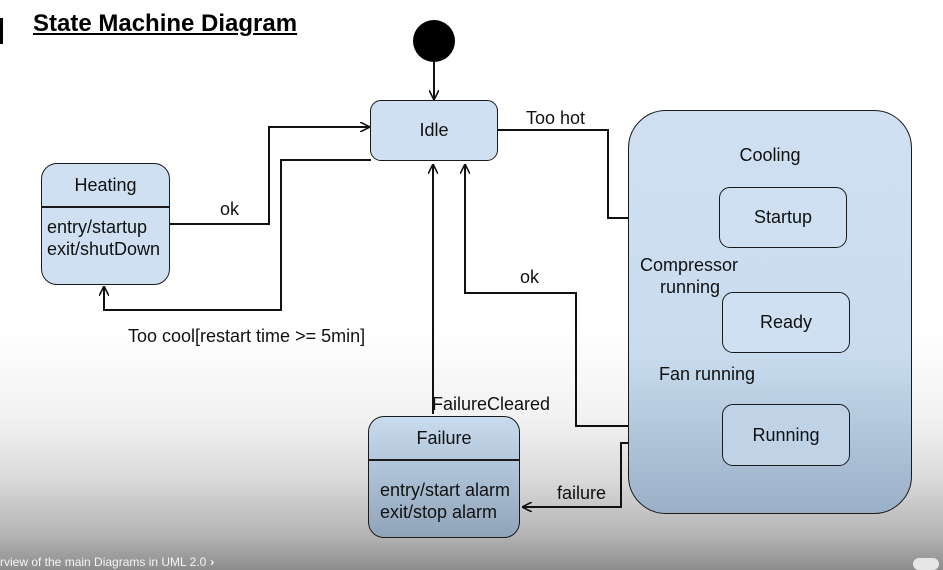  I want to click on transition-label-too-cool: Too cool[restart time >= 5min], so click(247, 336).